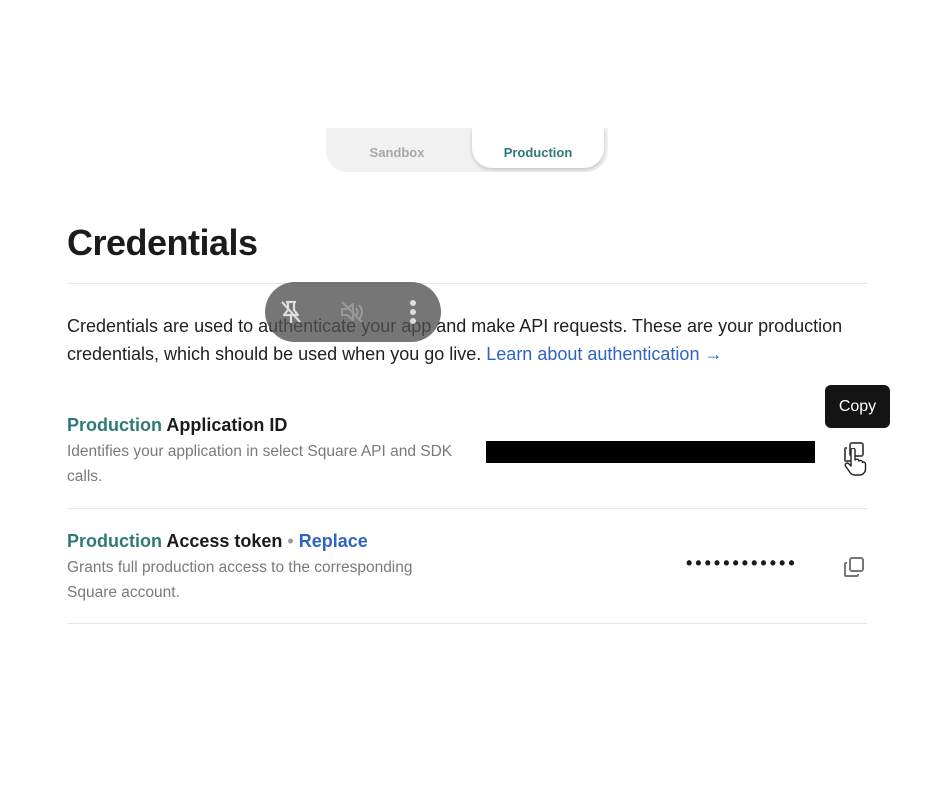 The width and height of the screenshot is (940, 788). Describe the element at coordinates (291, 312) in the screenshot. I see `pin-off-icon` at that location.